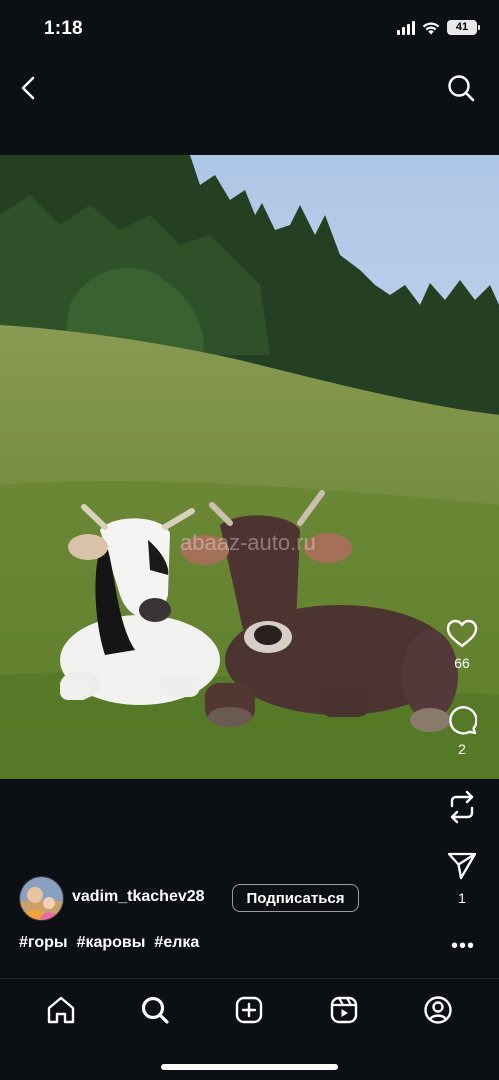 The width and height of the screenshot is (499, 1080). Describe the element at coordinates (43, 943) in the screenshot. I see `hashtag-link: #горы` at that location.